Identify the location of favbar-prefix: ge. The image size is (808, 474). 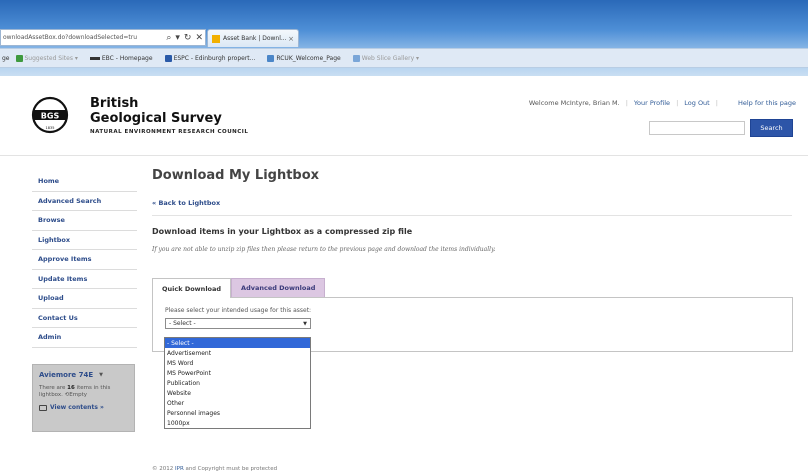
(6, 58).